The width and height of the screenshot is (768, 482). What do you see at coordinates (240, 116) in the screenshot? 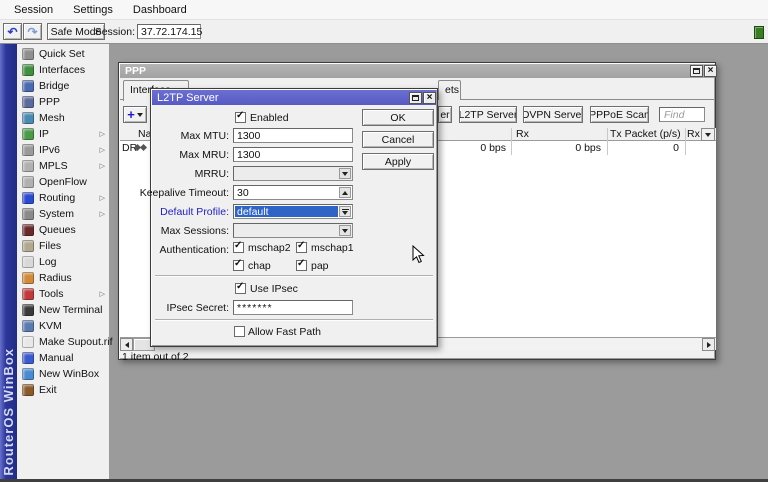
I see `enabled-checkbox: ✓` at bounding box center [240, 116].